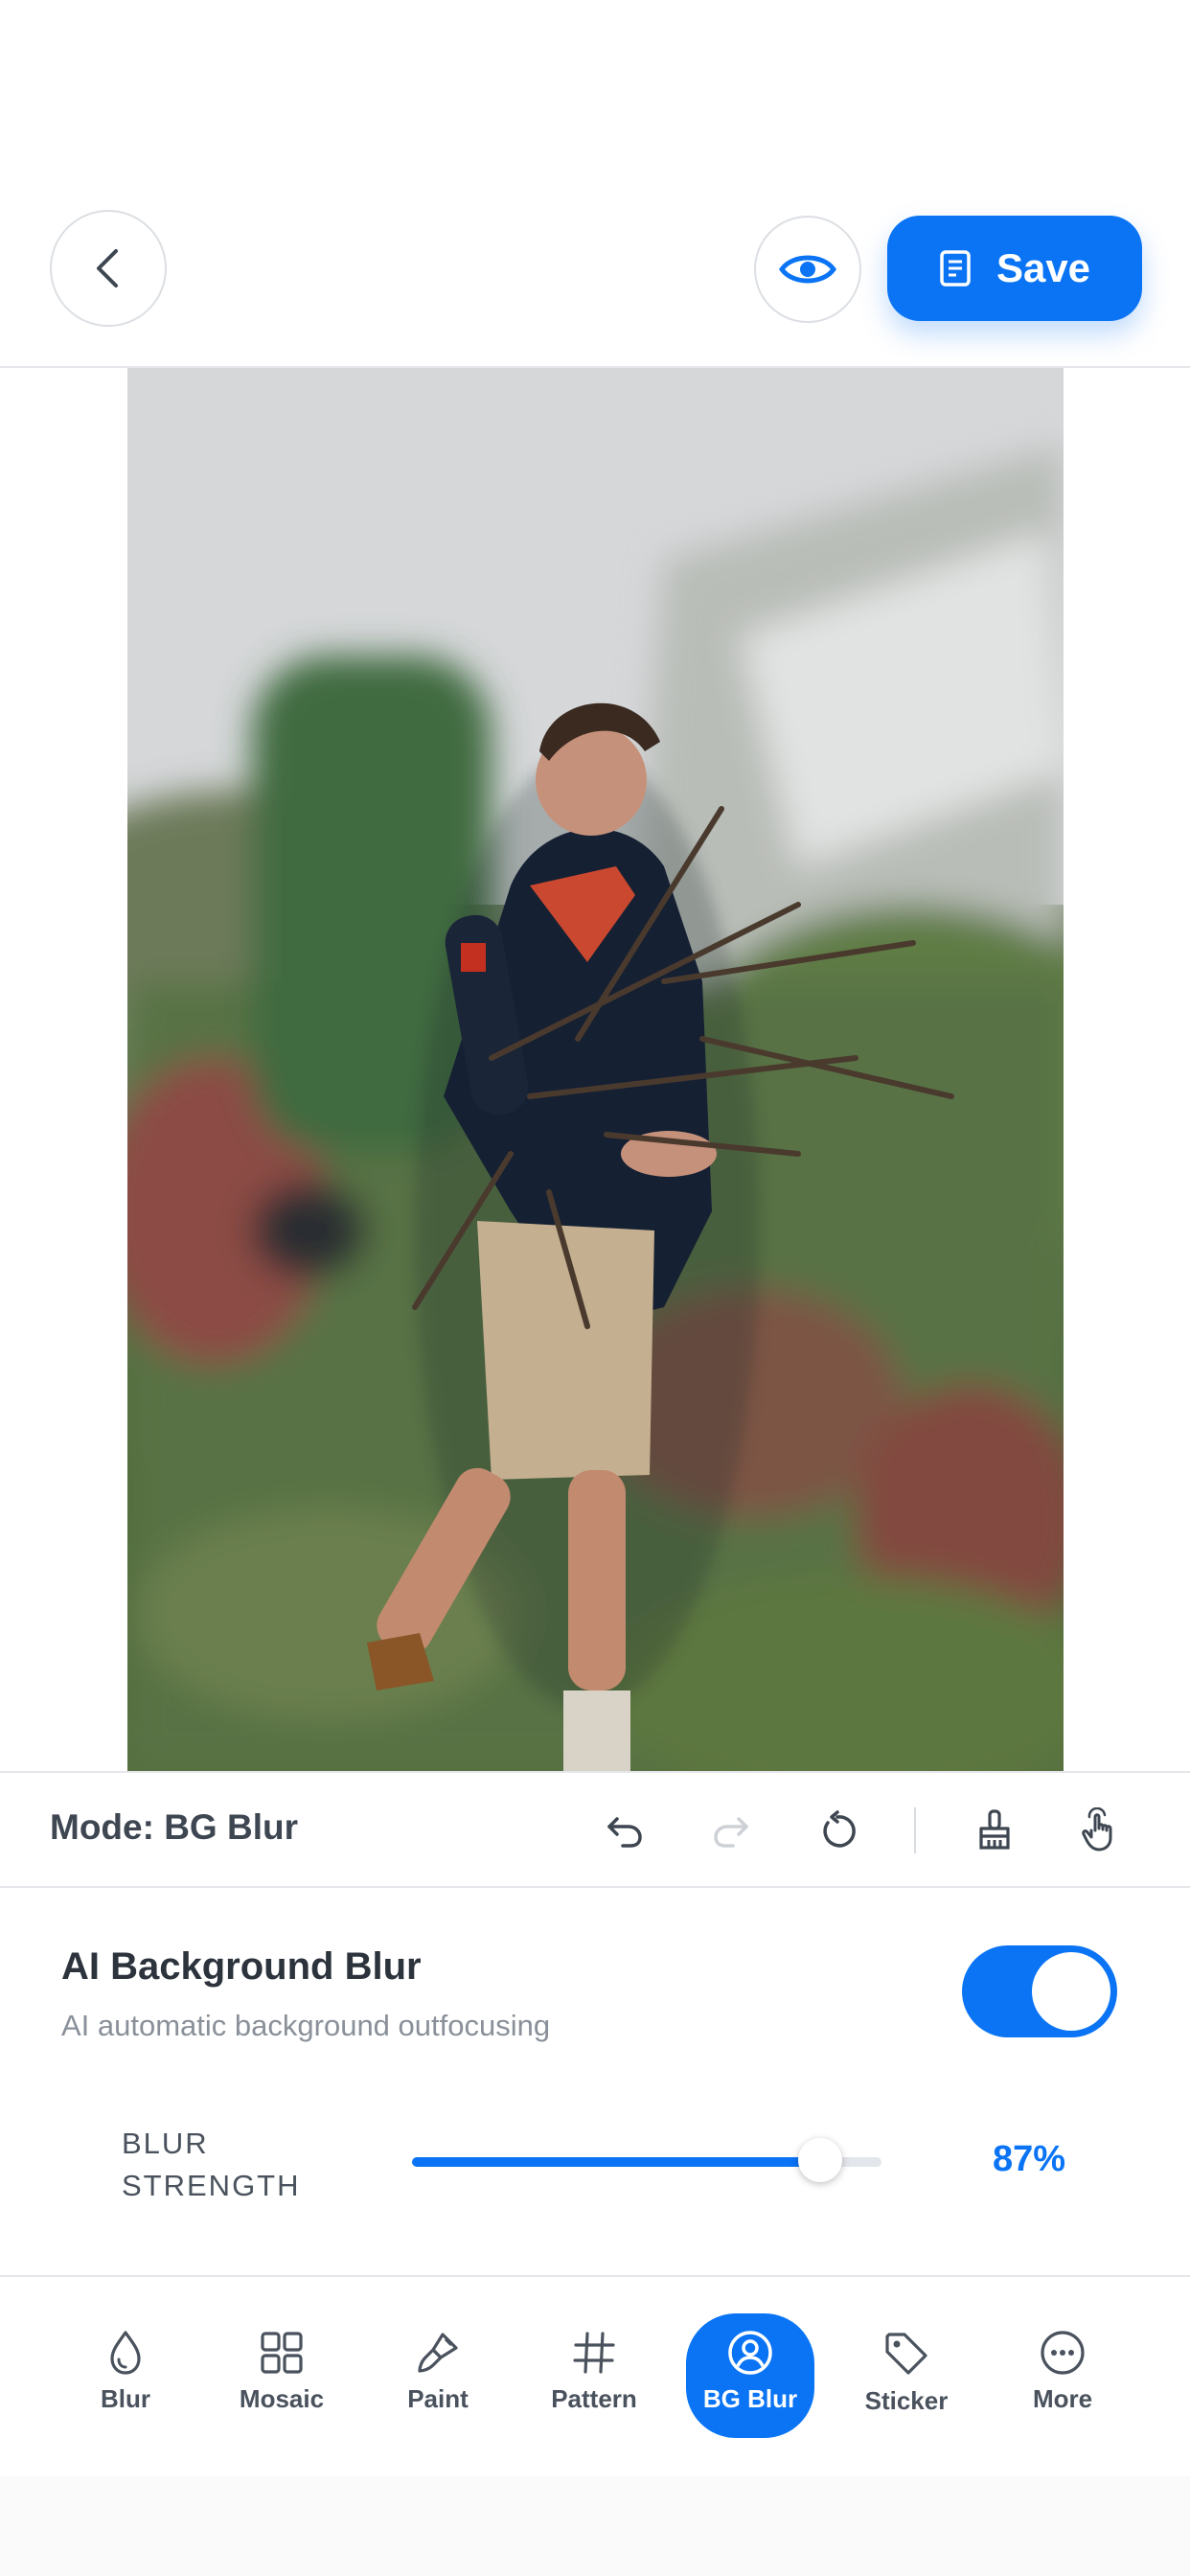 The width and height of the screenshot is (1190, 2576). What do you see at coordinates (906, 2375) in the screenshot?
I see `nav-sticker: Sticker` at bounding box center [906, 2375].